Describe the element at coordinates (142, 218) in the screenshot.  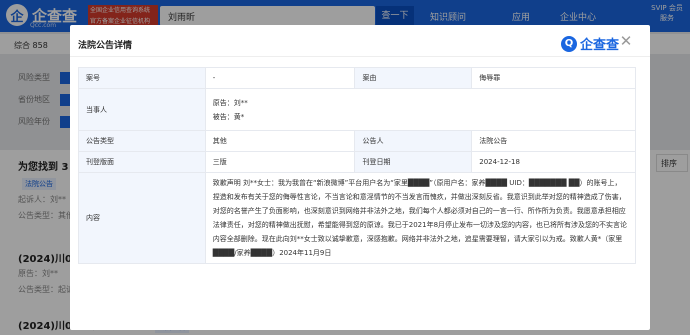
I see `content-label: 内容` at that location.